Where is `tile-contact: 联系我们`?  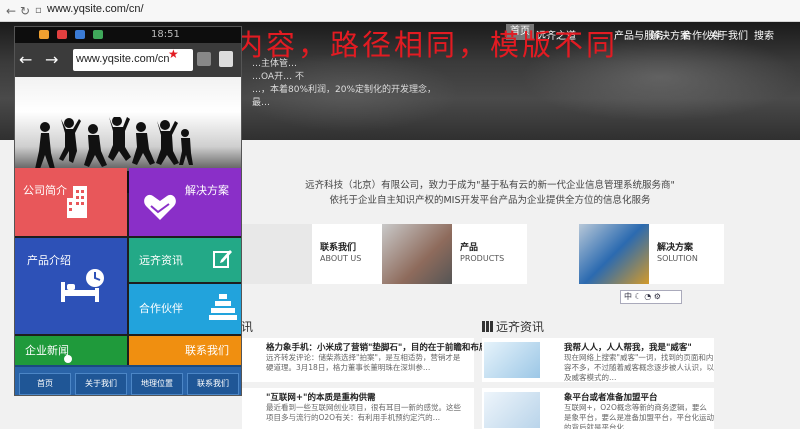
tile-contact: 联系我们 is located at coordinates (185, 350).